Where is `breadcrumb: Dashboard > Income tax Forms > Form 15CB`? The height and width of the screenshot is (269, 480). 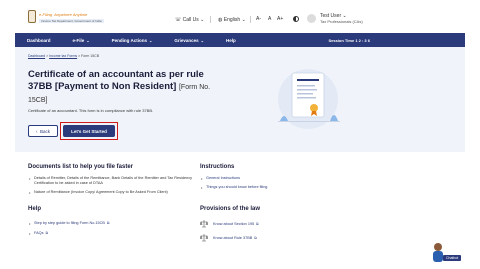 breadcrumb: Dashboard > Income tax Forms > Form 15CB is located at coordinates (64, 56).